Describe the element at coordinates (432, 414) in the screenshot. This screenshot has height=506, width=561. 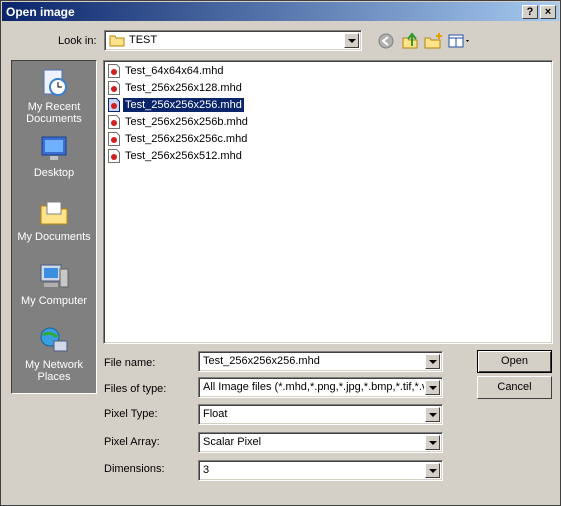
I see `pixel-type-dropdown-button` at that location.